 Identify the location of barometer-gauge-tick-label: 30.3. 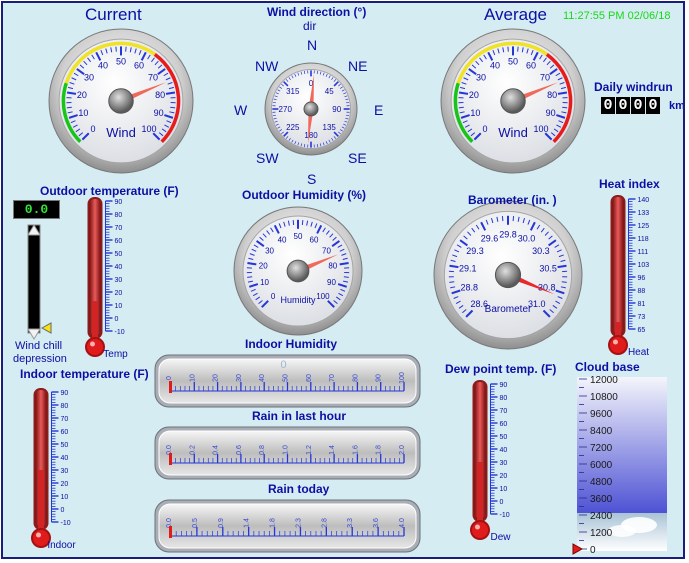
(541, 251).